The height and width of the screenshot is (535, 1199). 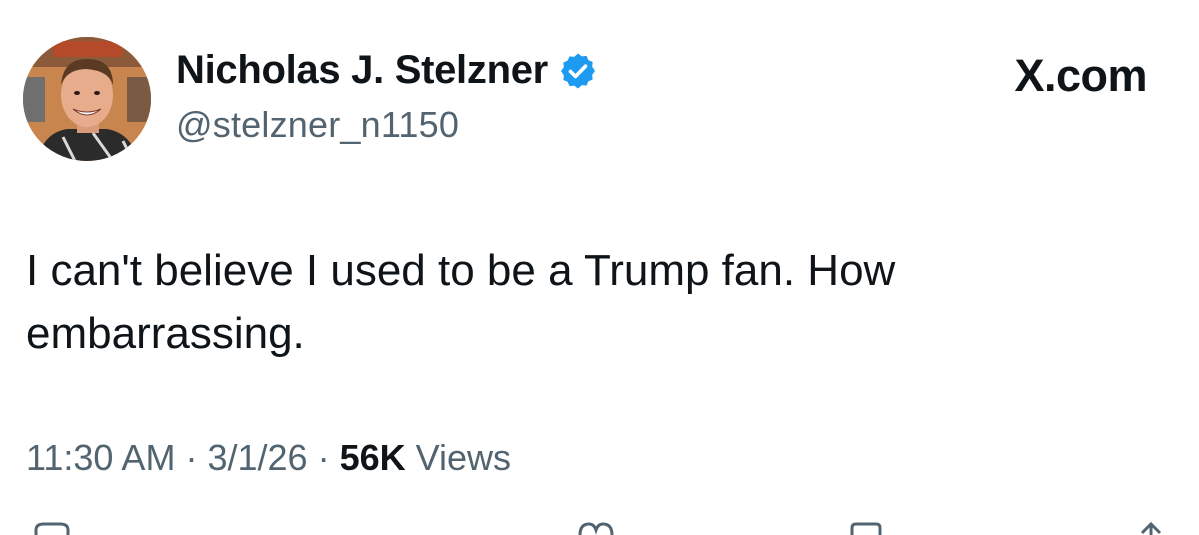 I want to click on author-row: Nicholas J. Stelzner, so click(x=387, y=70).